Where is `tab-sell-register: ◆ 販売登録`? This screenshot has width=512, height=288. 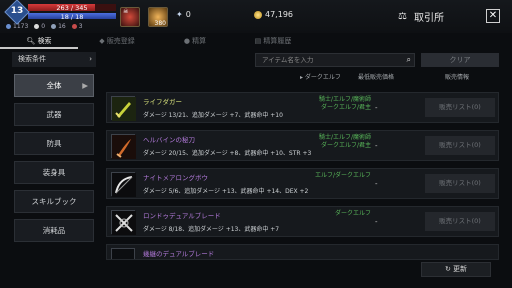 tab-sell-register: ◆ 販売登録 is located at coordinates (117, 41).